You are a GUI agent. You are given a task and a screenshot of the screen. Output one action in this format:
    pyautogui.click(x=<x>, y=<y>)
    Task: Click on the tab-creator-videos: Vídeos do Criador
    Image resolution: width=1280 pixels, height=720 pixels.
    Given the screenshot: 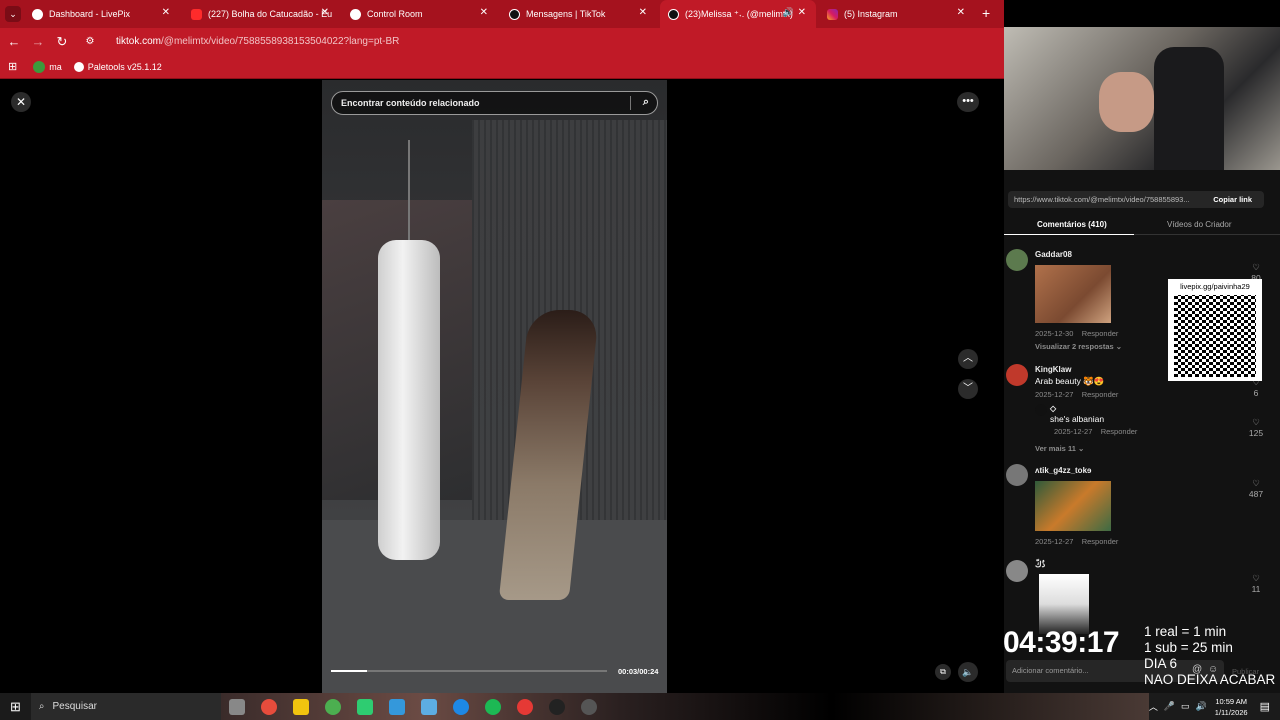 What is the action you would take?
    pyautogui.click(x=1199, y=224)
    